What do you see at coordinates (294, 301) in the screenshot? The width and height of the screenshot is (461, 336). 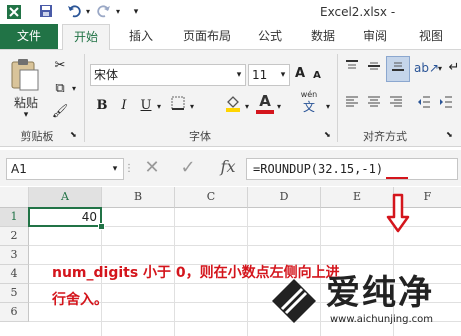 I see `watermark-logo-icon` at bounding box center [294, 301].